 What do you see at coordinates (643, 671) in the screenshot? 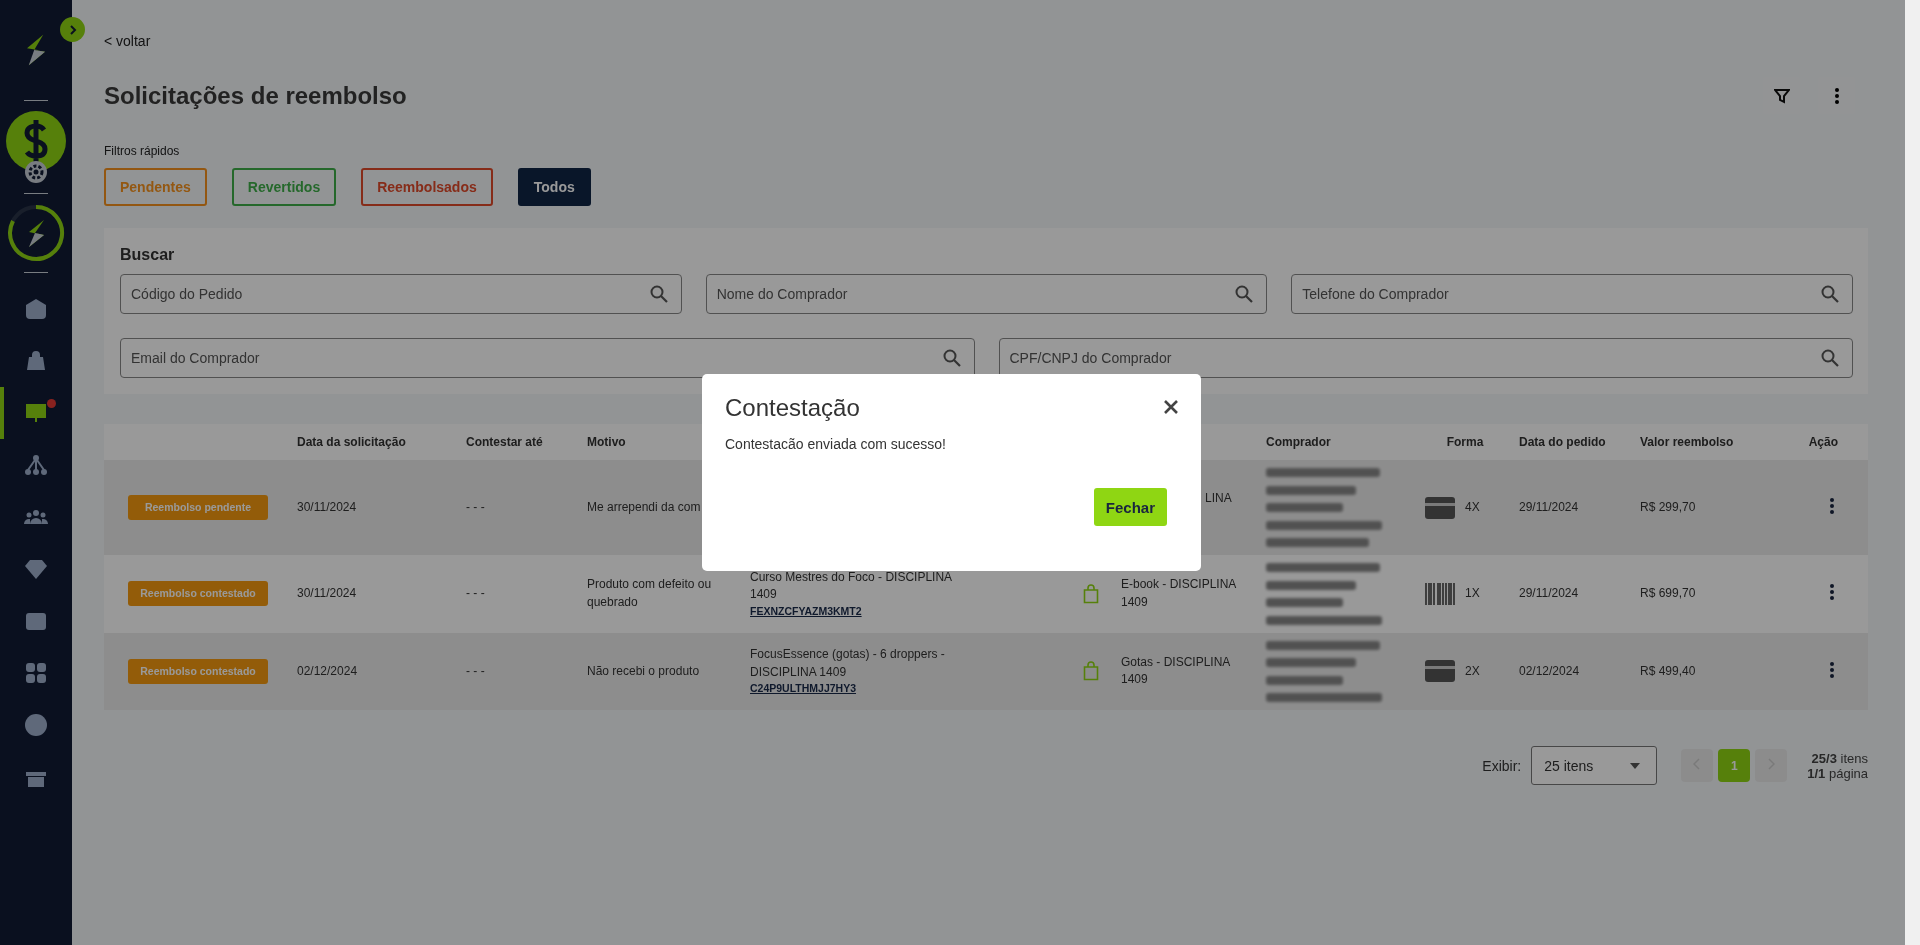
I see `table-cell-text: Não recebi o produto` at bounding box center [643, 671].